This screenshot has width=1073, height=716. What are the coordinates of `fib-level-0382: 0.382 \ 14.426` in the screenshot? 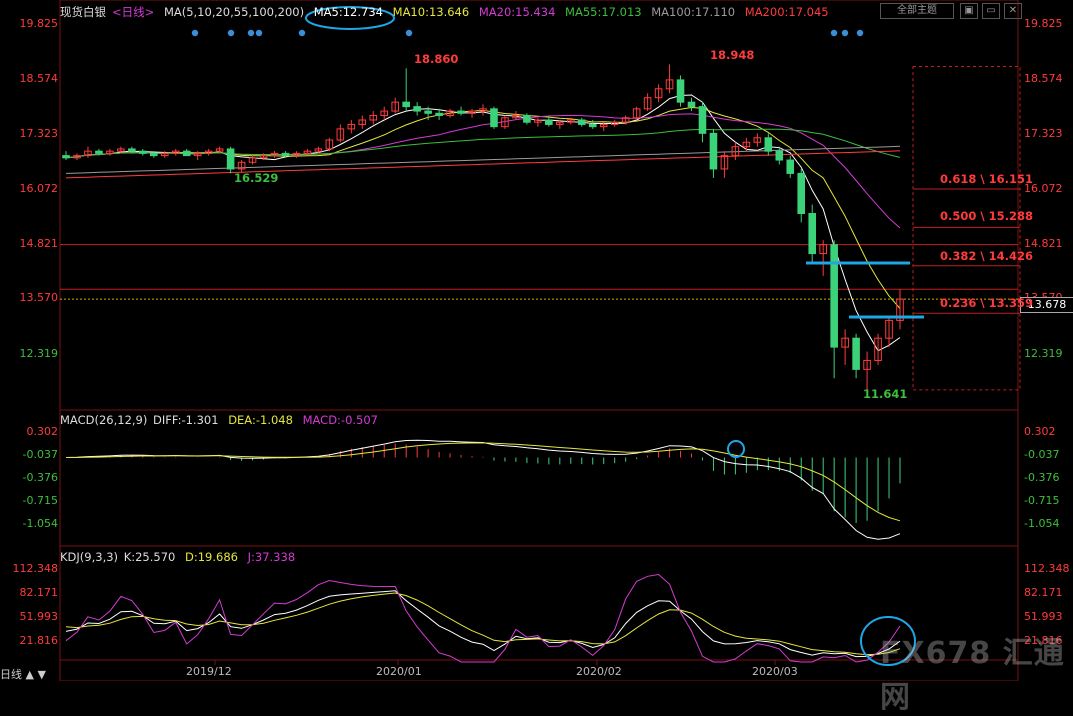 It's located at (986, 256).